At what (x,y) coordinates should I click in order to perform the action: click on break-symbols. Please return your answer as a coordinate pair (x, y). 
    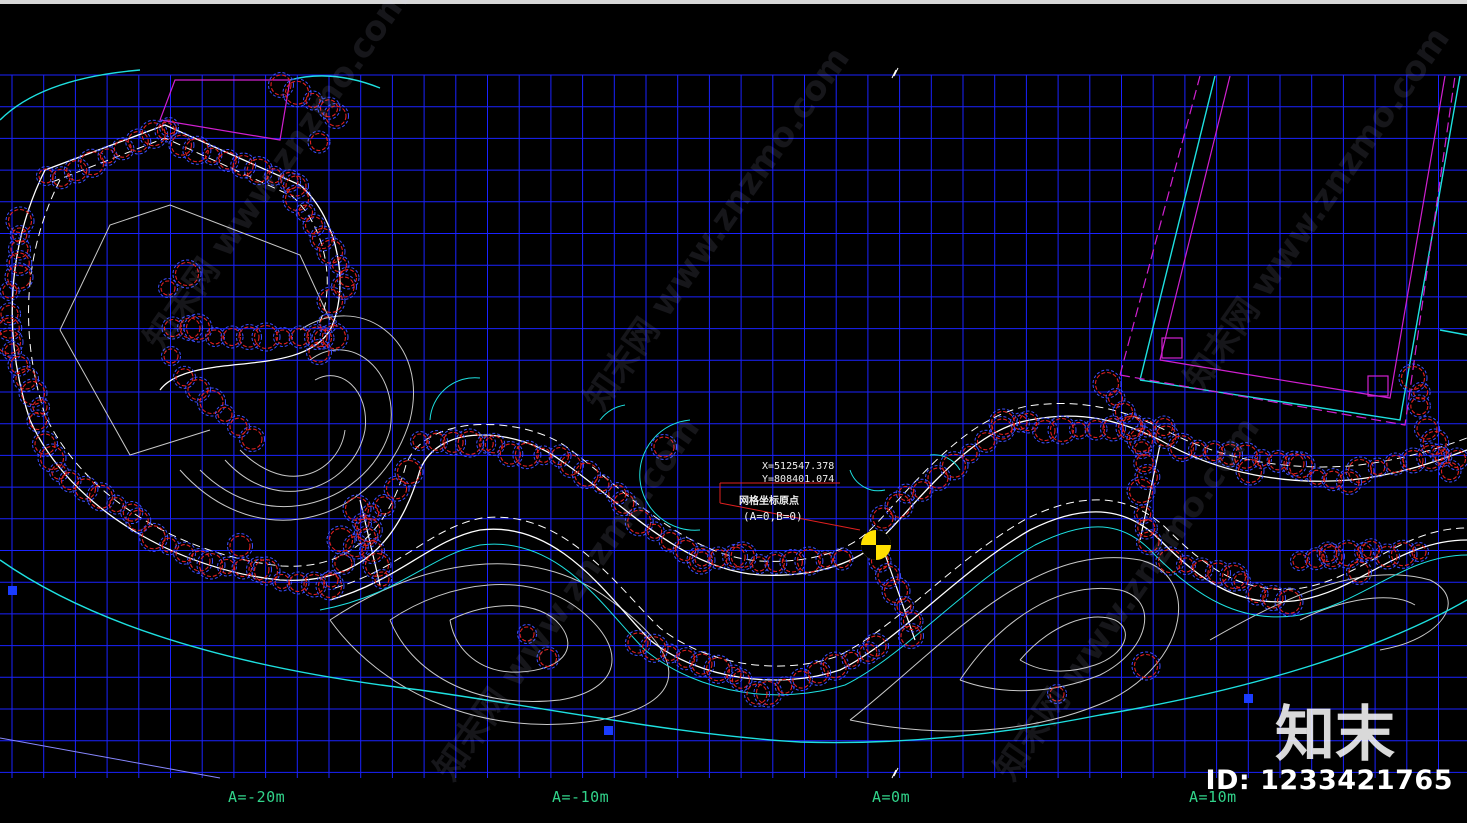
    Looking at the image, I should click on (895, 423).